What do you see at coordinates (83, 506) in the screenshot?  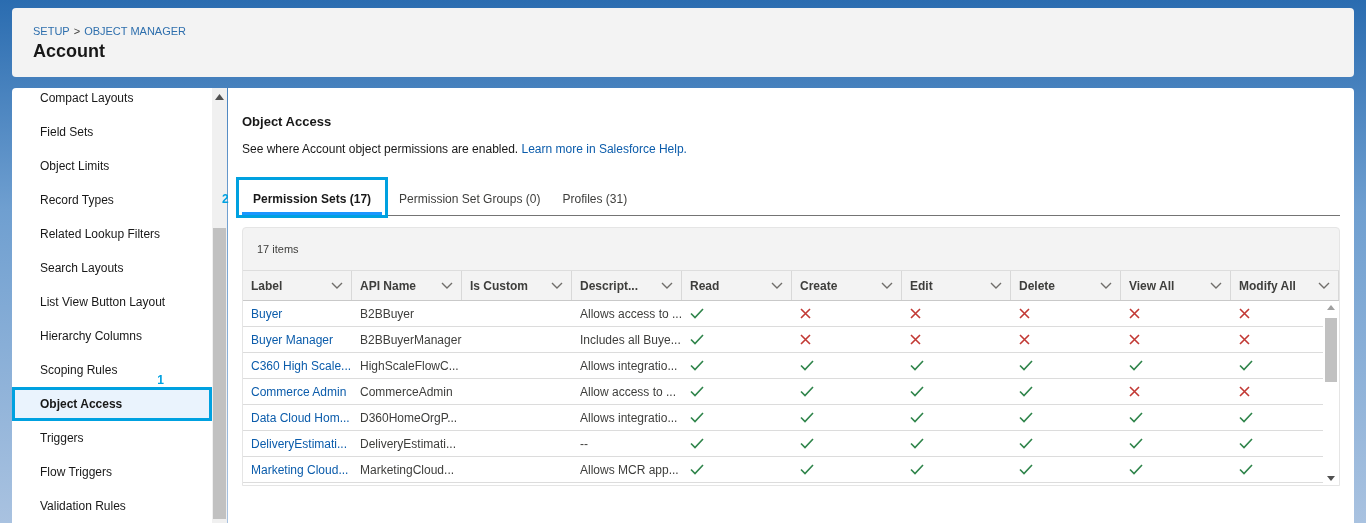 I see `sidebar-item: Validation Rules` at bounding box center [83, 506].